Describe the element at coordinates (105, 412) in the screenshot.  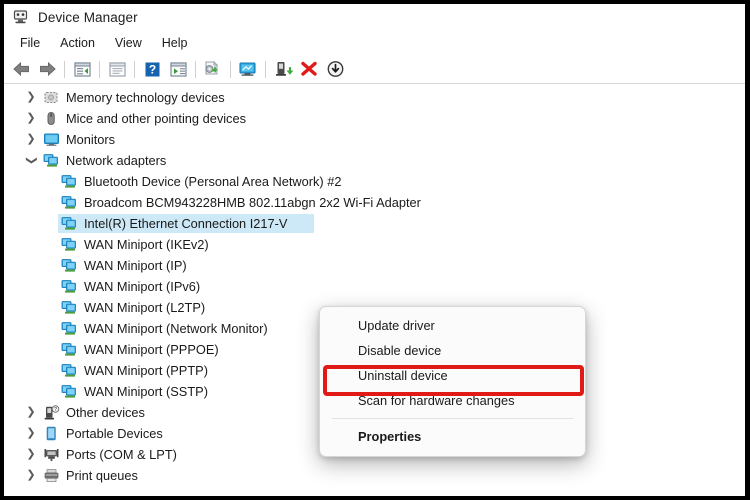
I see `tree-row-label: Other devices` at that location.